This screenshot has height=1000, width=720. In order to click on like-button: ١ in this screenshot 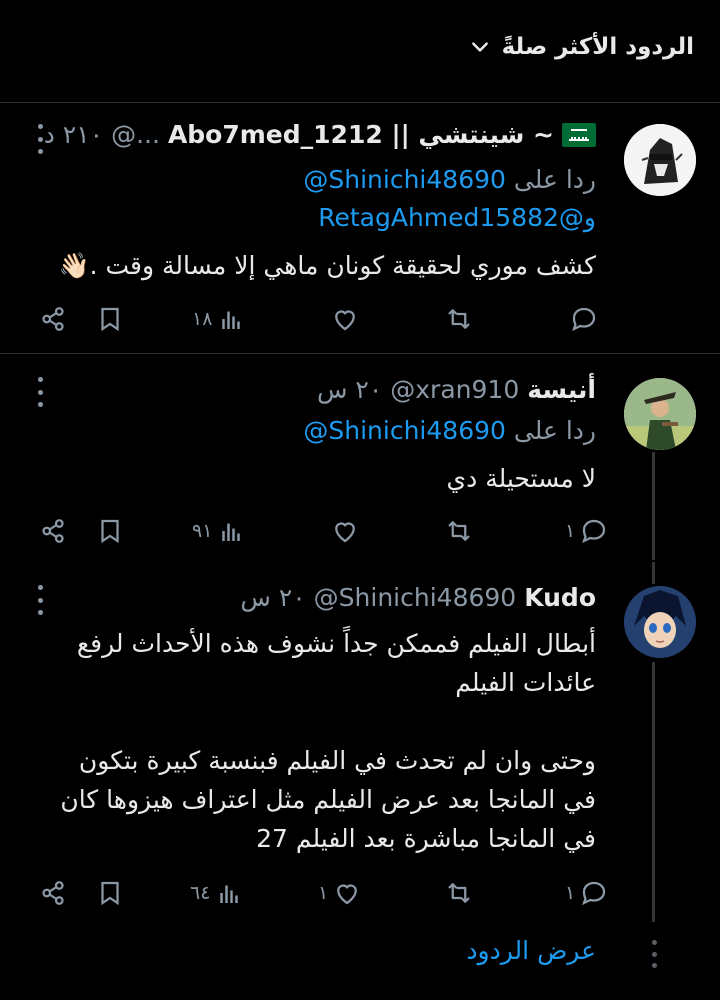, I will do `click(340, 893)`.